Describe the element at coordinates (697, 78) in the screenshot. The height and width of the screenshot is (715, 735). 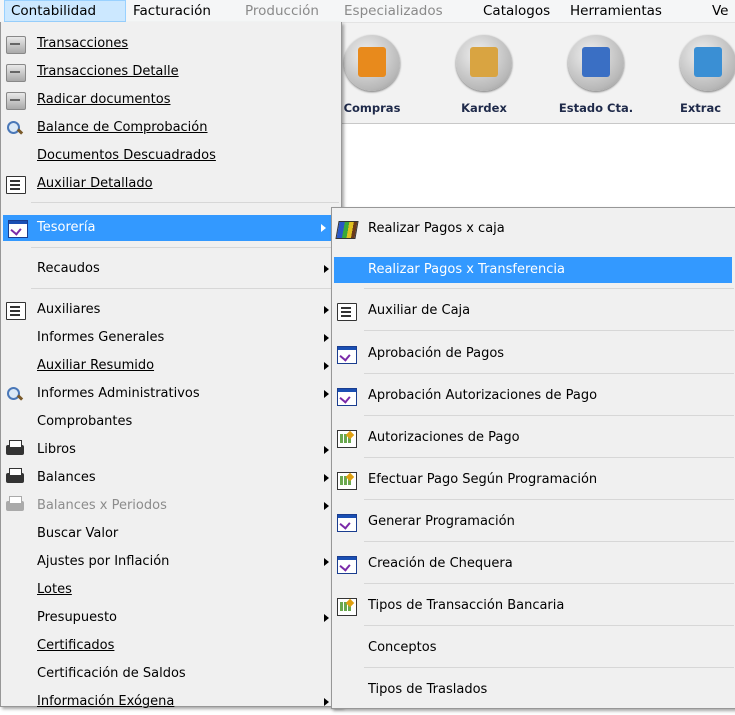
I see `toolbar-extracto-button: Extrac` at that location.